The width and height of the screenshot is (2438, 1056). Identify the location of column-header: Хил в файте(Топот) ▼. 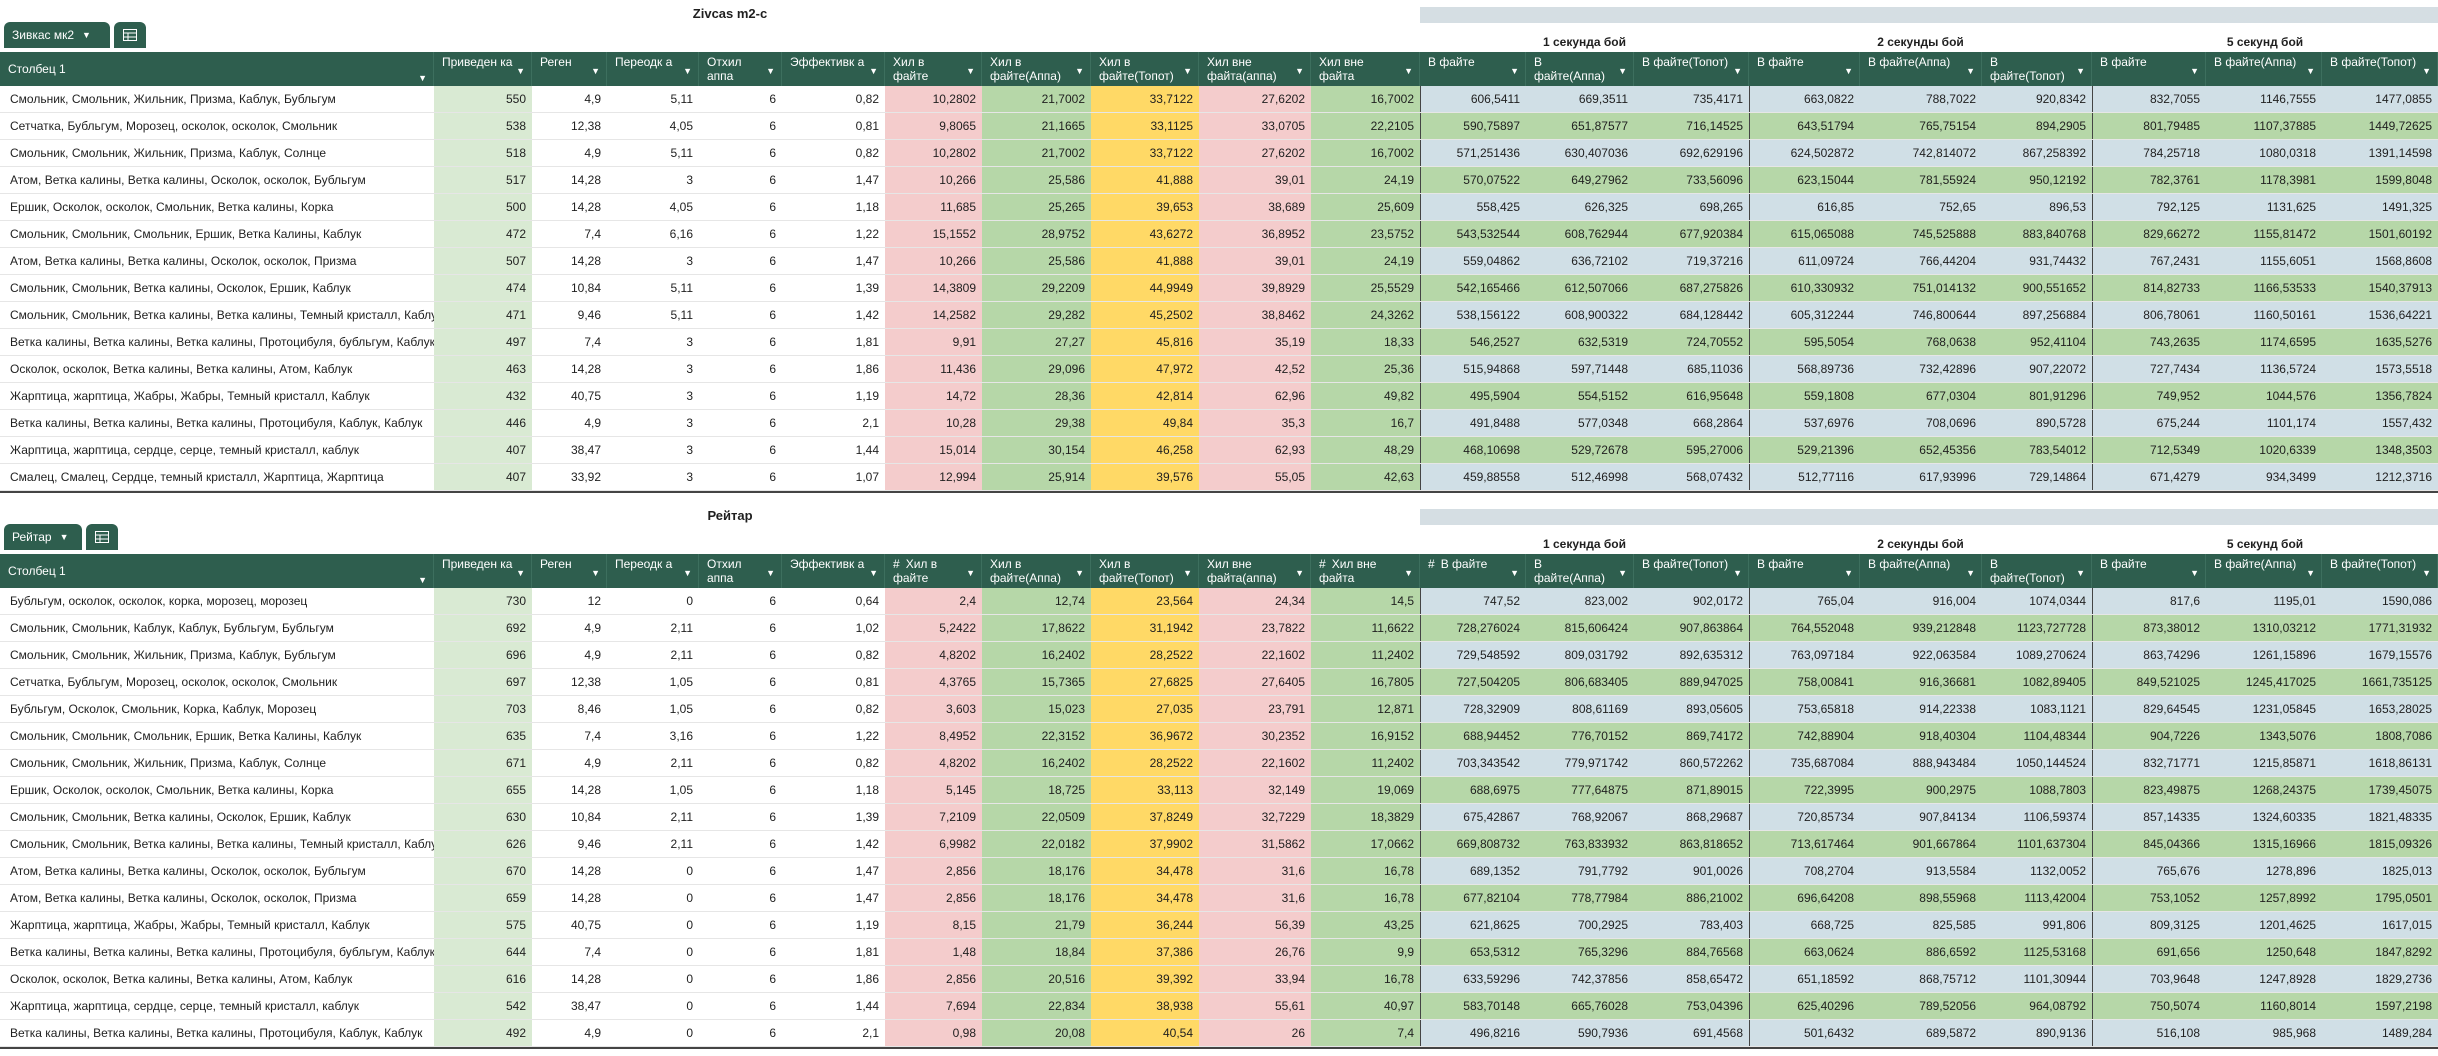
(1145, 69).